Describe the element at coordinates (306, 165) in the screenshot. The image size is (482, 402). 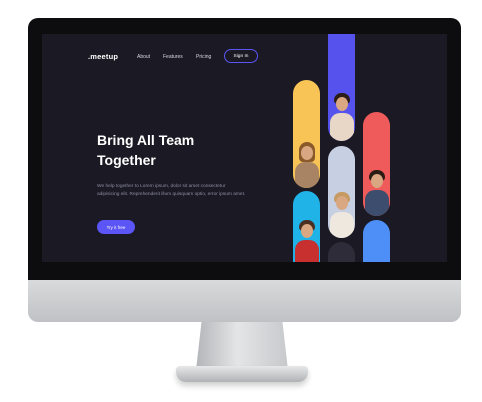
I see `photo-woman-smiling` at that location.